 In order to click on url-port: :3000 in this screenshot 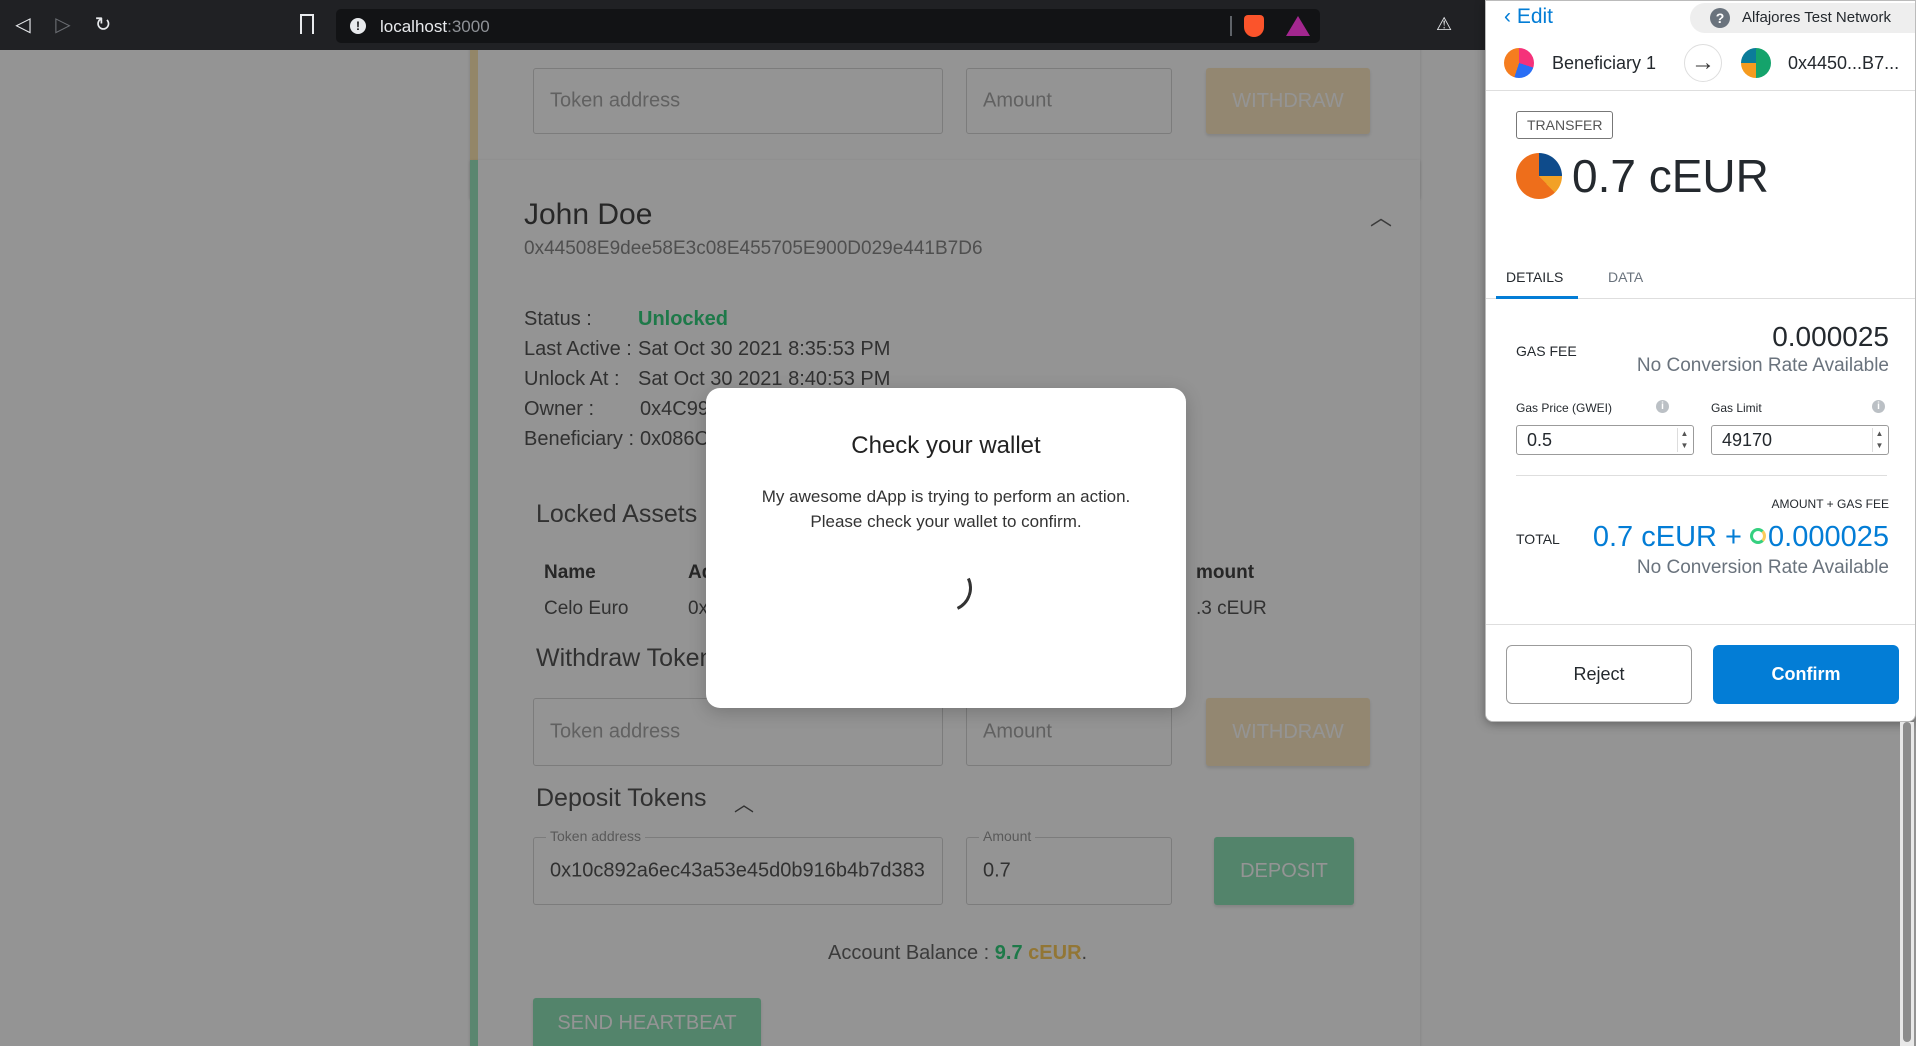, I will do `click(468, 26)`.